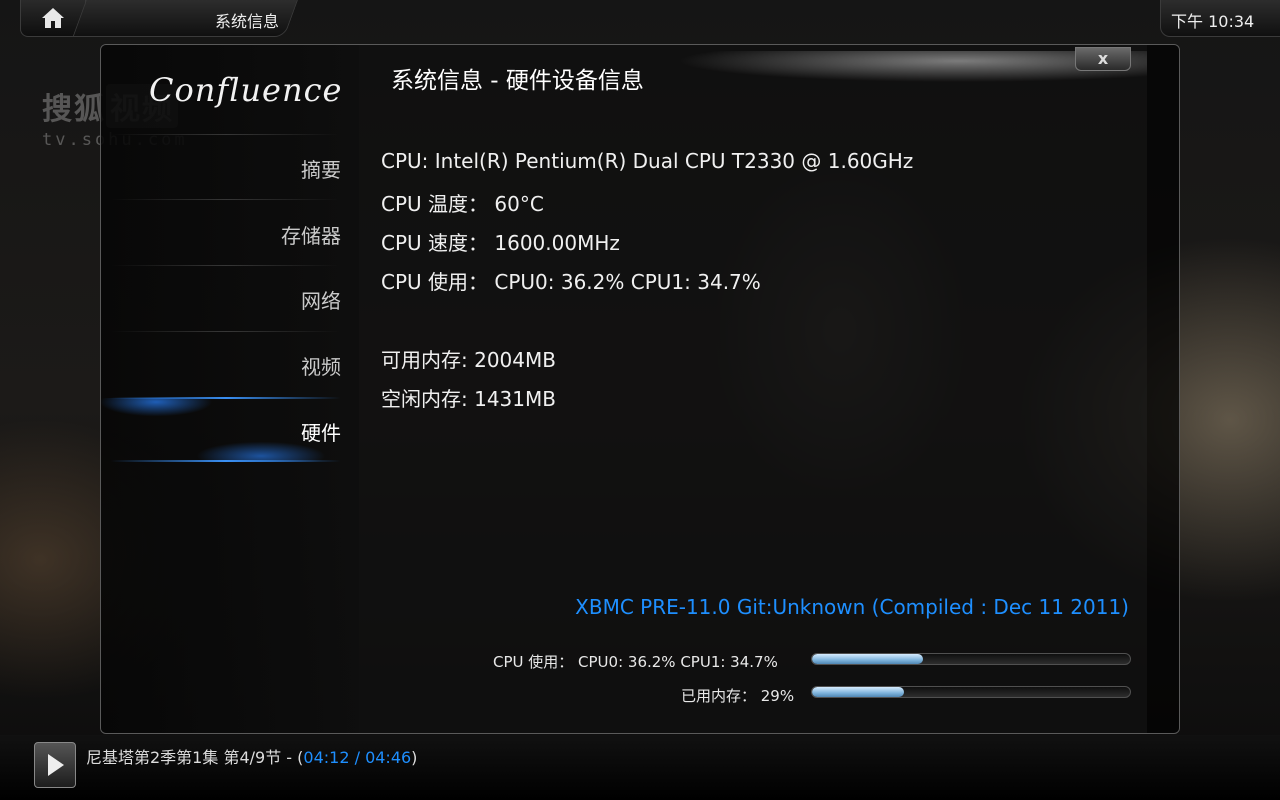  What do you see at coordinates (462, 204) in the screenshot?
I see `cpu-temperature: CPU 温度： 60°C` at bounding box center [462, 204].